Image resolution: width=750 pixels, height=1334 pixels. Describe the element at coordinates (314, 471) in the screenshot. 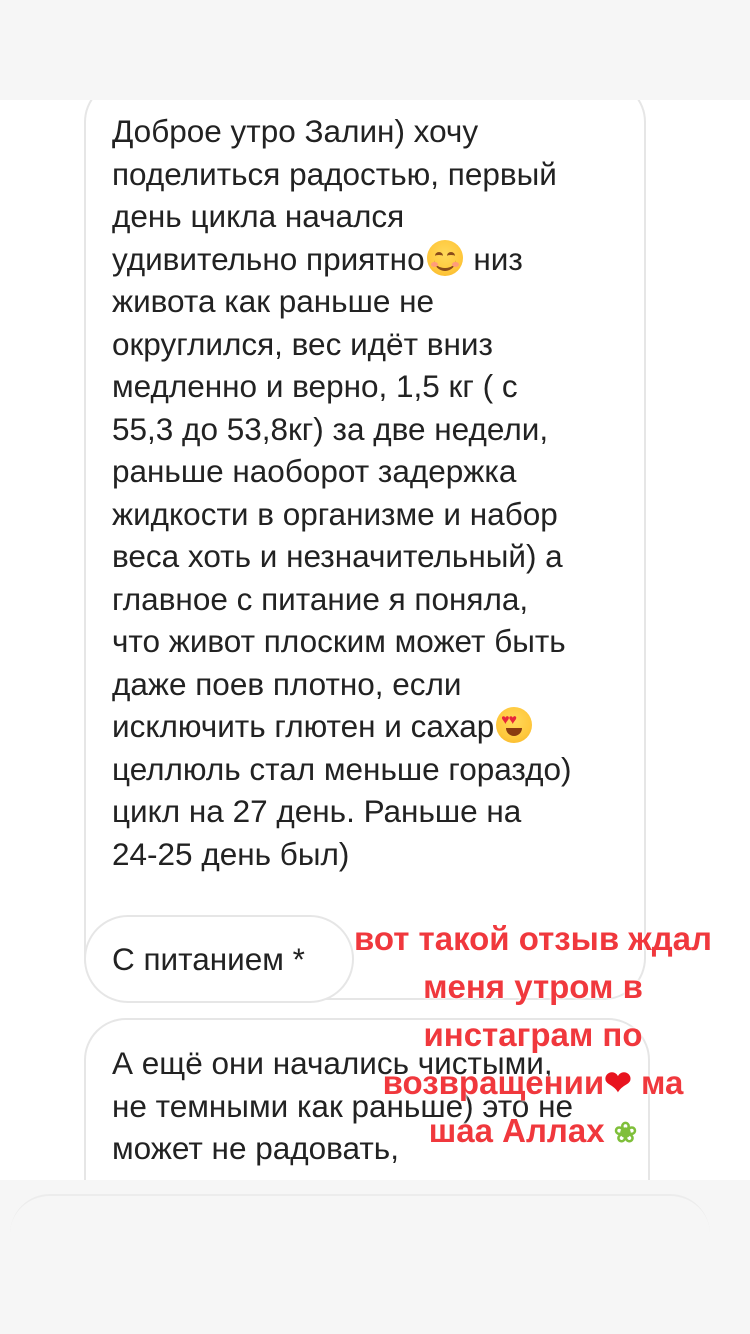

I see `message-line: раньше наоборот задержка` at that location.